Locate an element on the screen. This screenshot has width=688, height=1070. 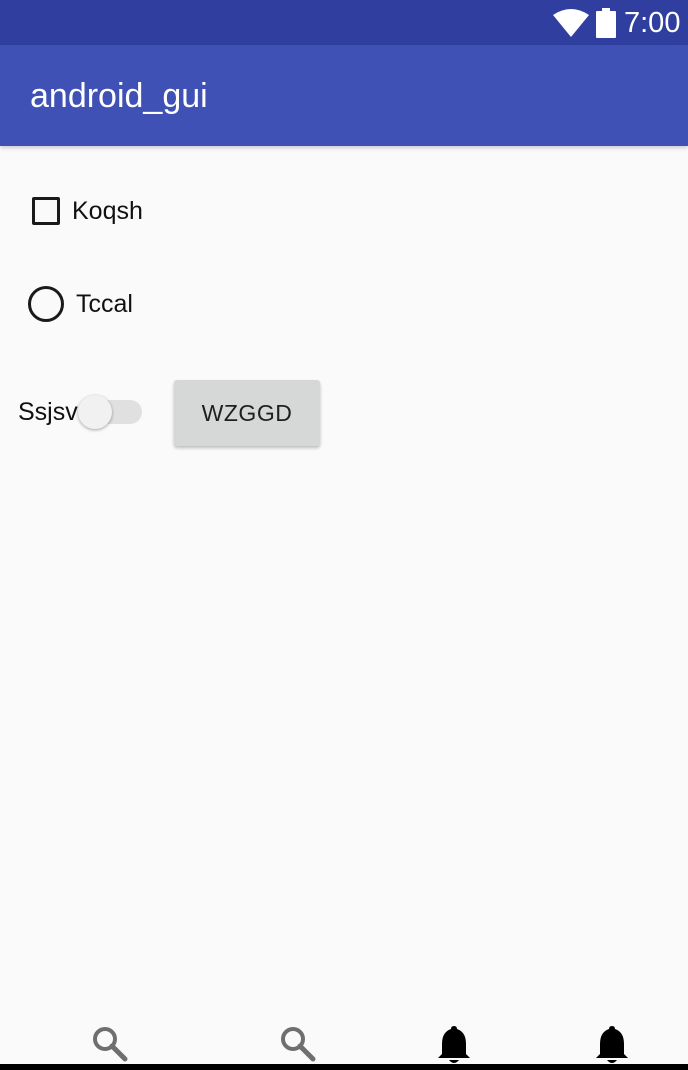
wifi-icon is located at coordinates (571, 23).